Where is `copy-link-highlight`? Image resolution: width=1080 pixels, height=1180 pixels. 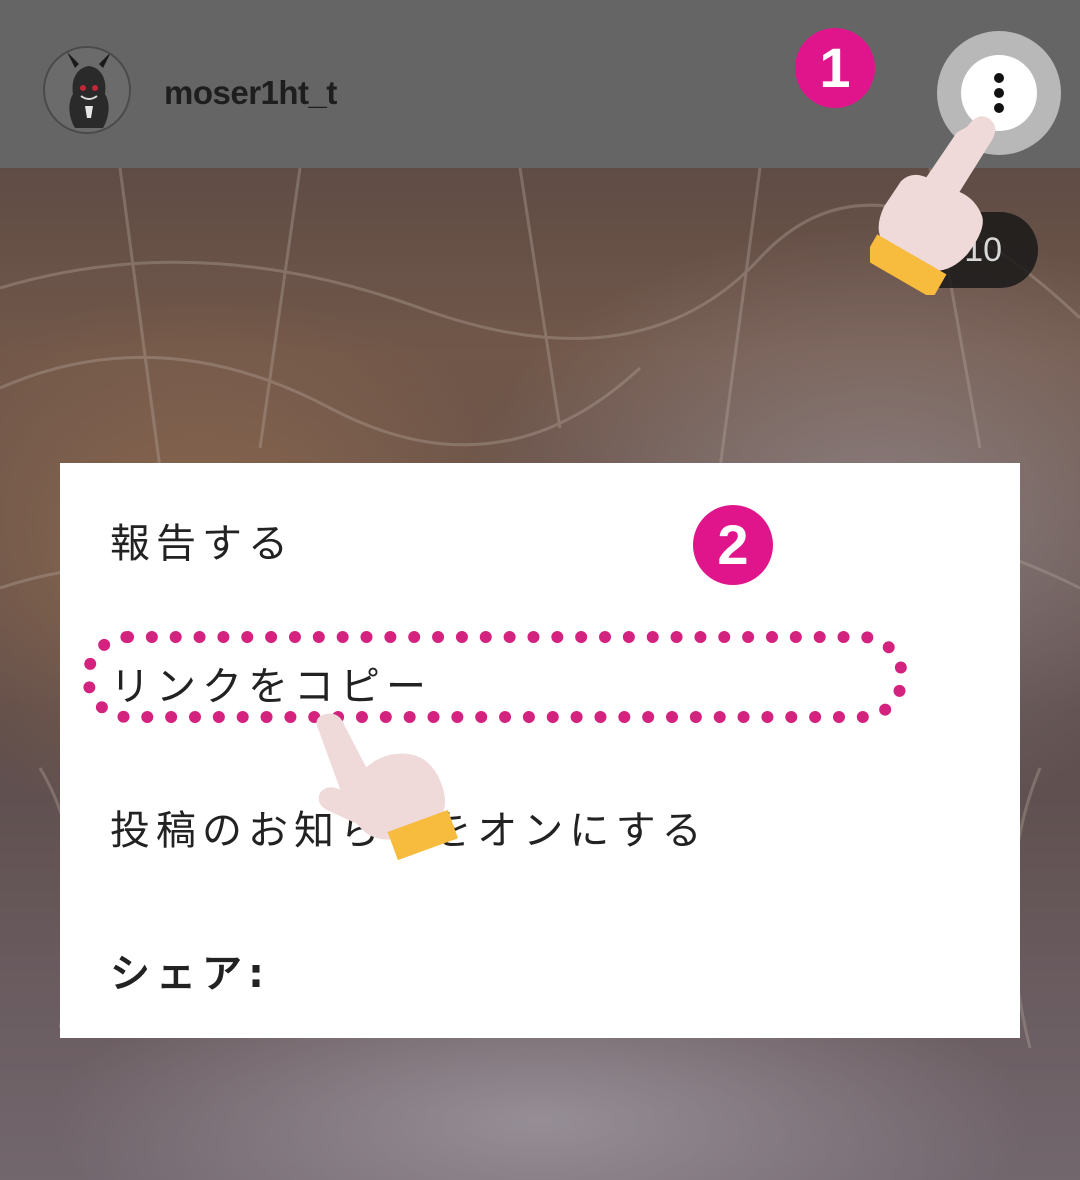
copy-link-highlight is located at coordinates (495, 677).